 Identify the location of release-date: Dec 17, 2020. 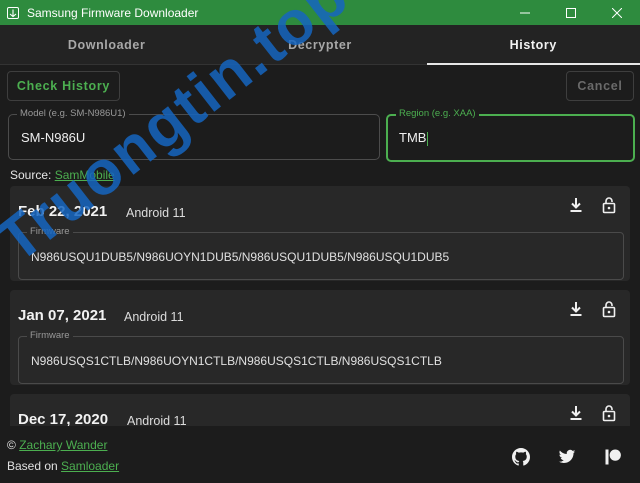
(63, 418).